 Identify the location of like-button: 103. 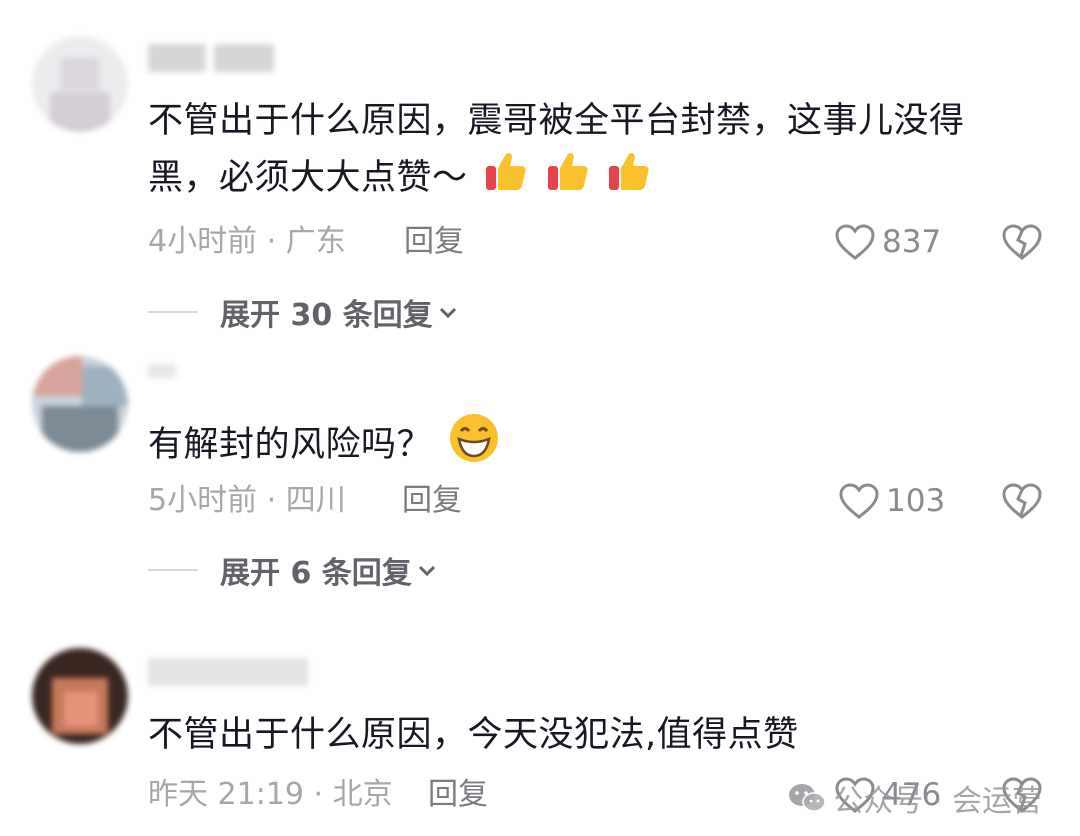
(891, 501).